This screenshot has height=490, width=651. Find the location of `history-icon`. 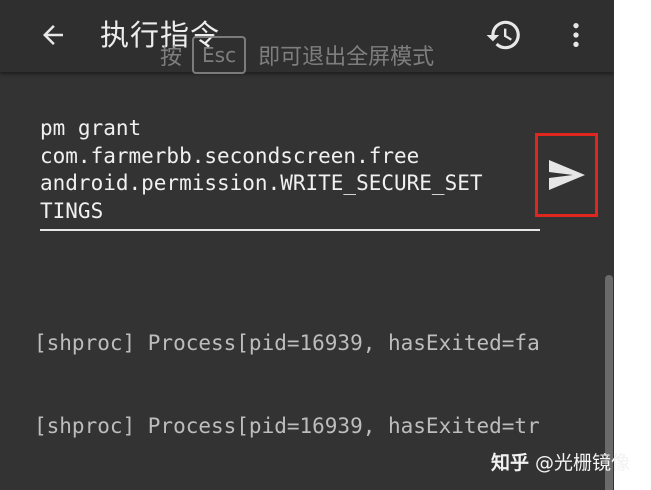

history-icon is located at coordinates (503, 35).